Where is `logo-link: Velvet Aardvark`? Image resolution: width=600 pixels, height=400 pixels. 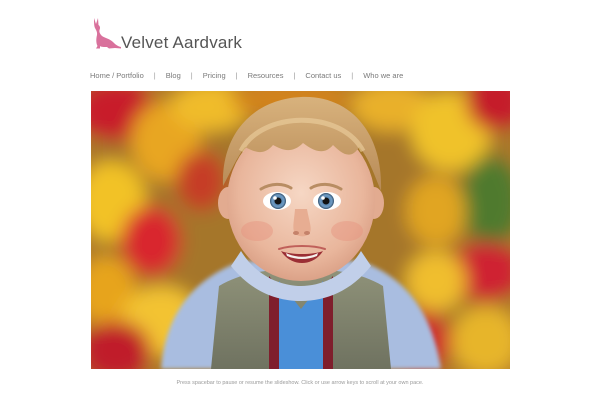 logo-link: Velvet Aardvark is located at coordinates (170, 34).